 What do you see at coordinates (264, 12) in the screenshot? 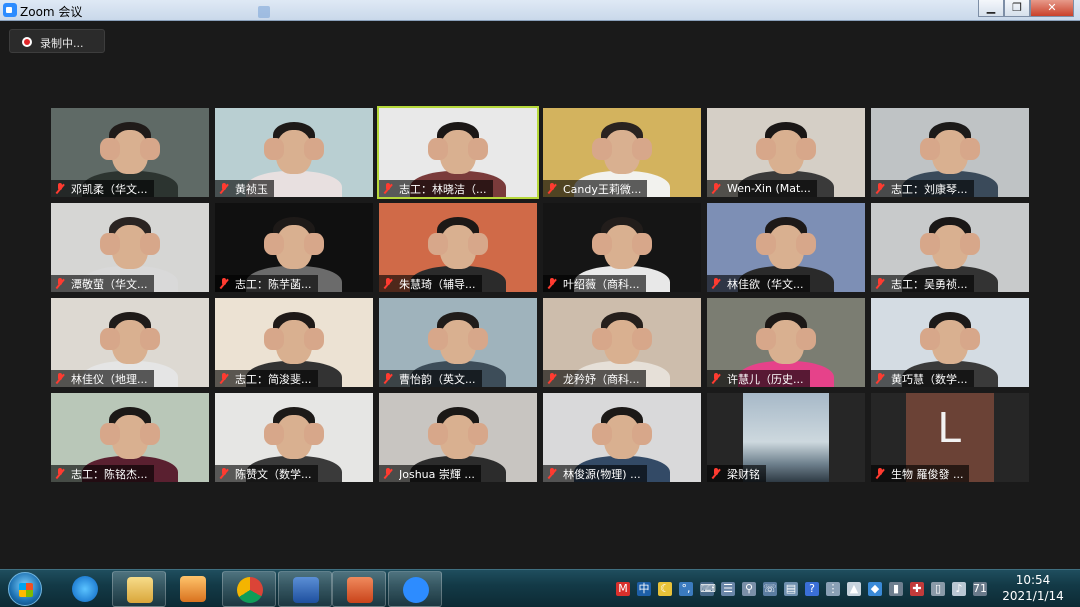
I see `ghost-tab-icon` at bounding box center [264, 12].